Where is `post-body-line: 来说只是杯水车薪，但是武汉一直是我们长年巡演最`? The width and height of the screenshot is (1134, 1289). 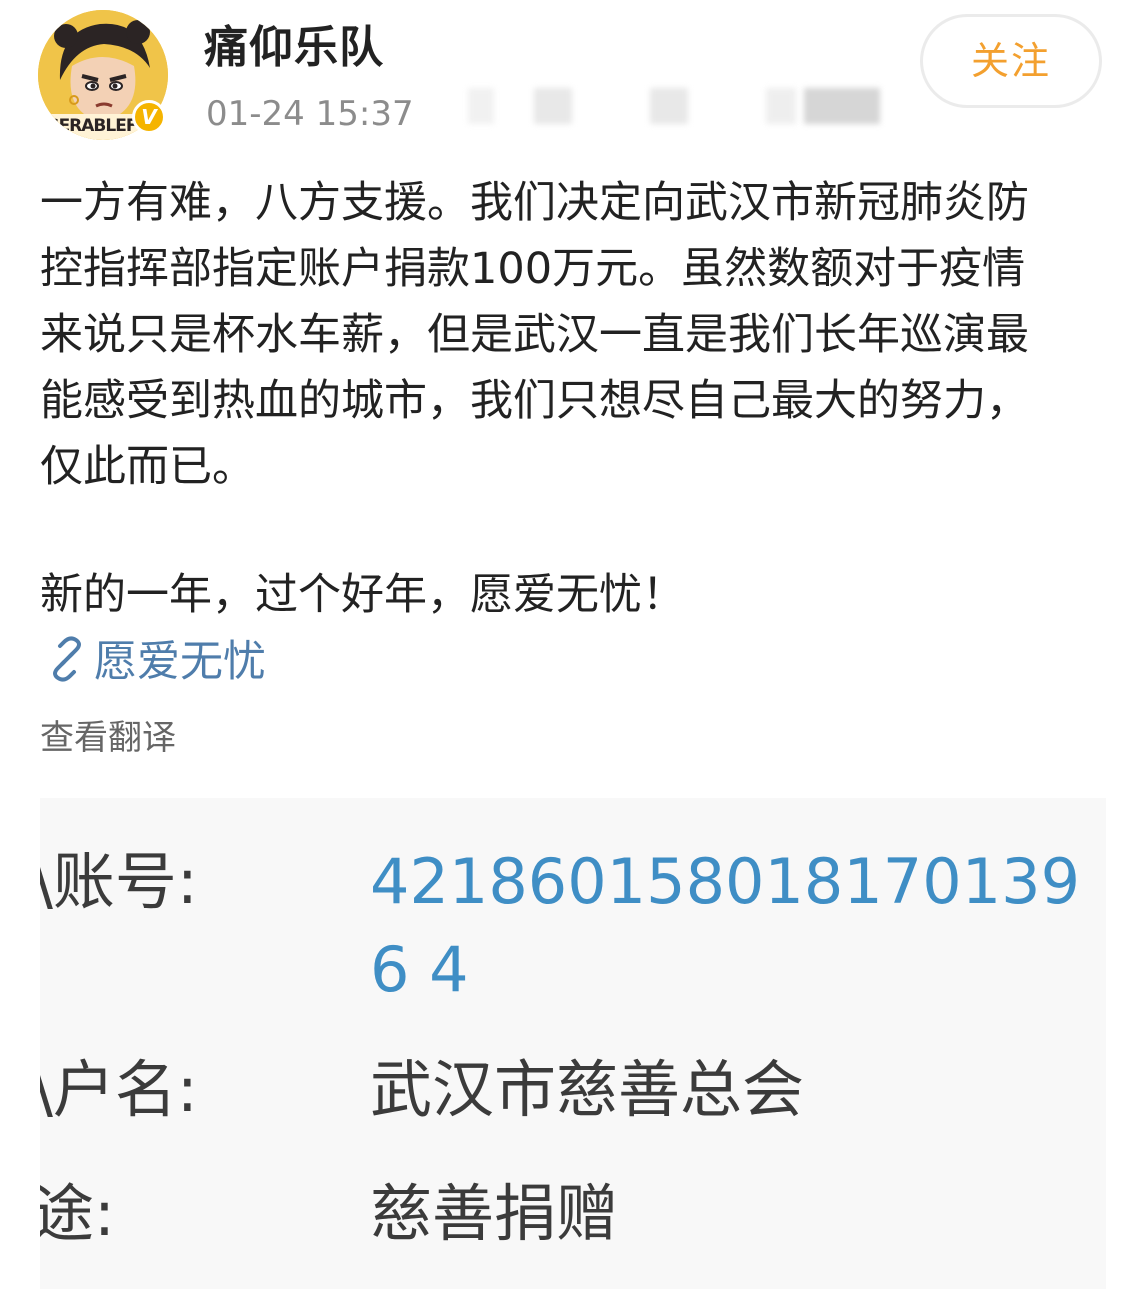
post-body-line: 来说只是杯水车薪，但是武汉一直是我们长年巡演最 is located at coordinates (534, 335).